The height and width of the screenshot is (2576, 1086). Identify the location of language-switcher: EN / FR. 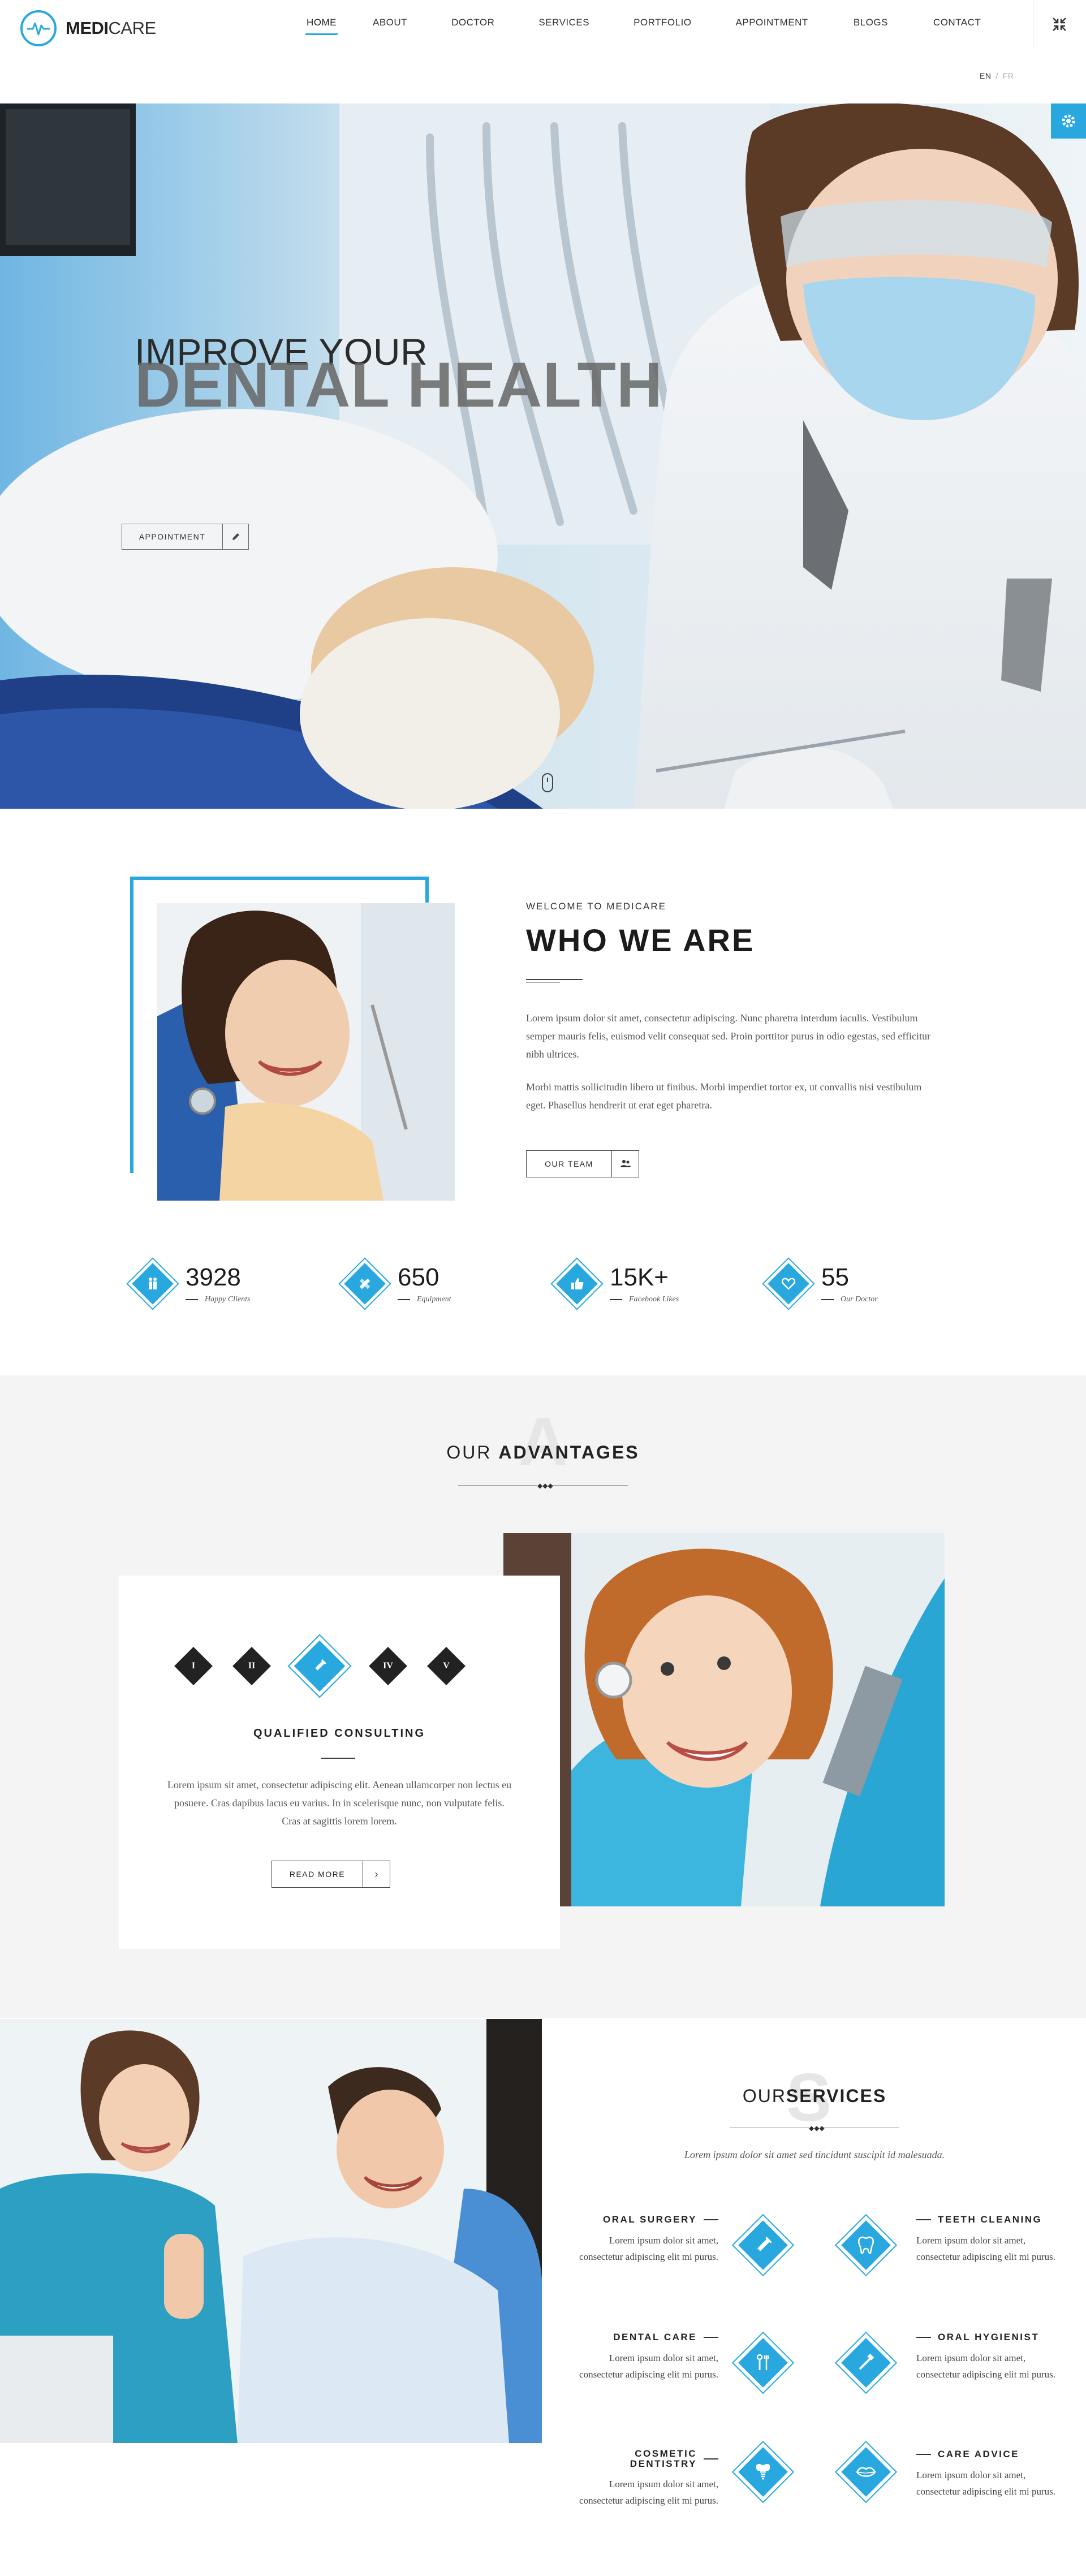
(997, 75).